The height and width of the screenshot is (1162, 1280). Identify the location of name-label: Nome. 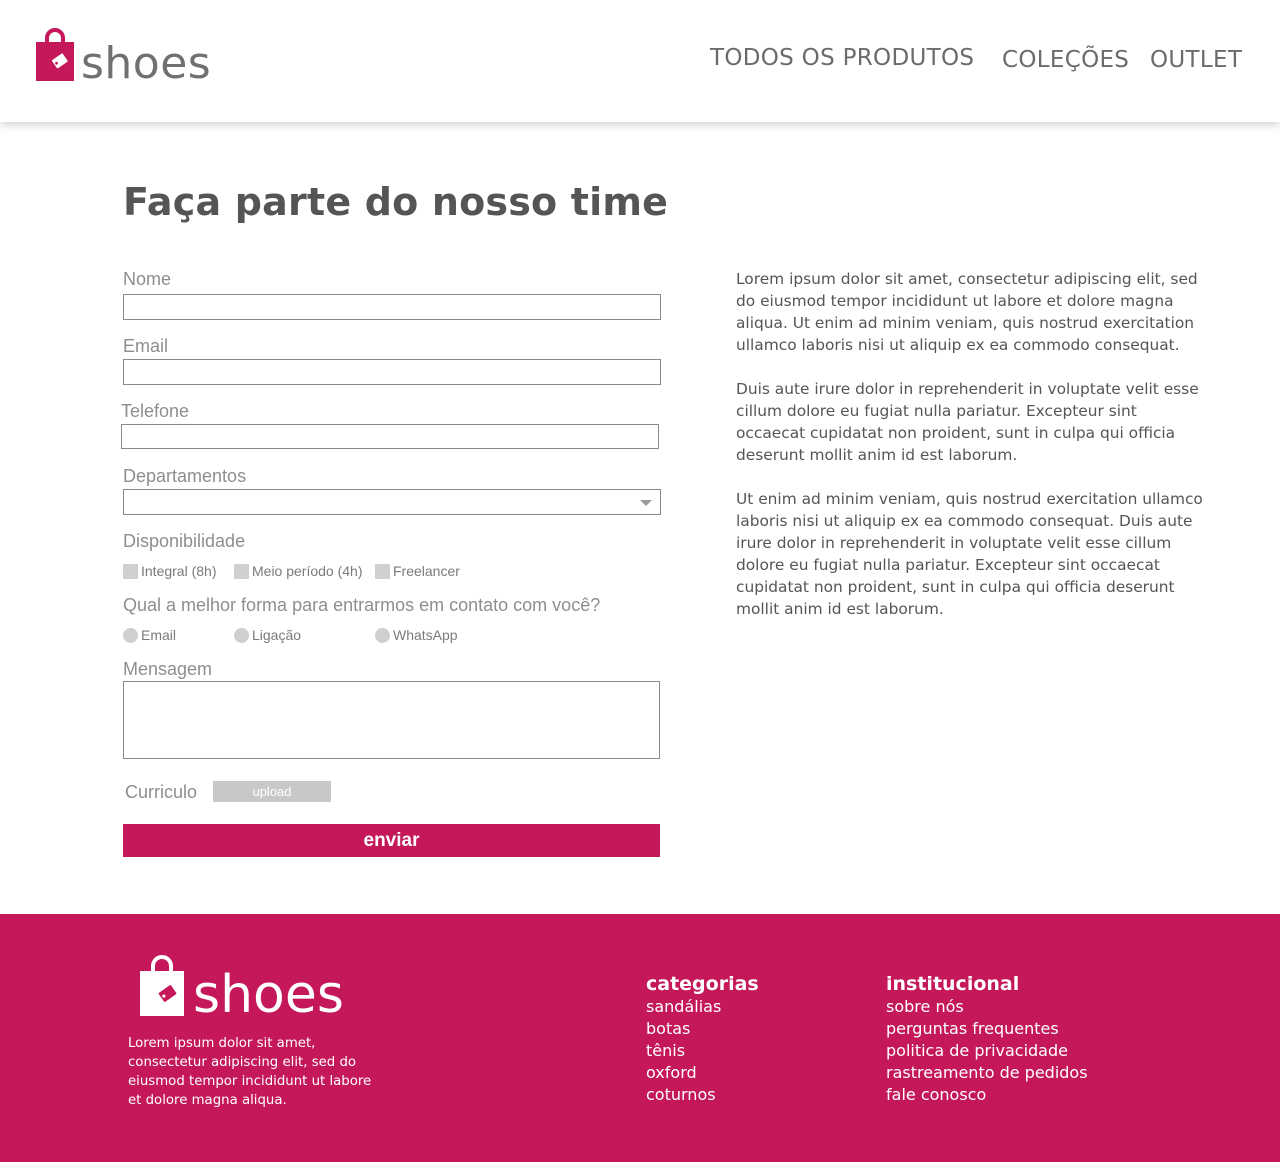
(147, 279).